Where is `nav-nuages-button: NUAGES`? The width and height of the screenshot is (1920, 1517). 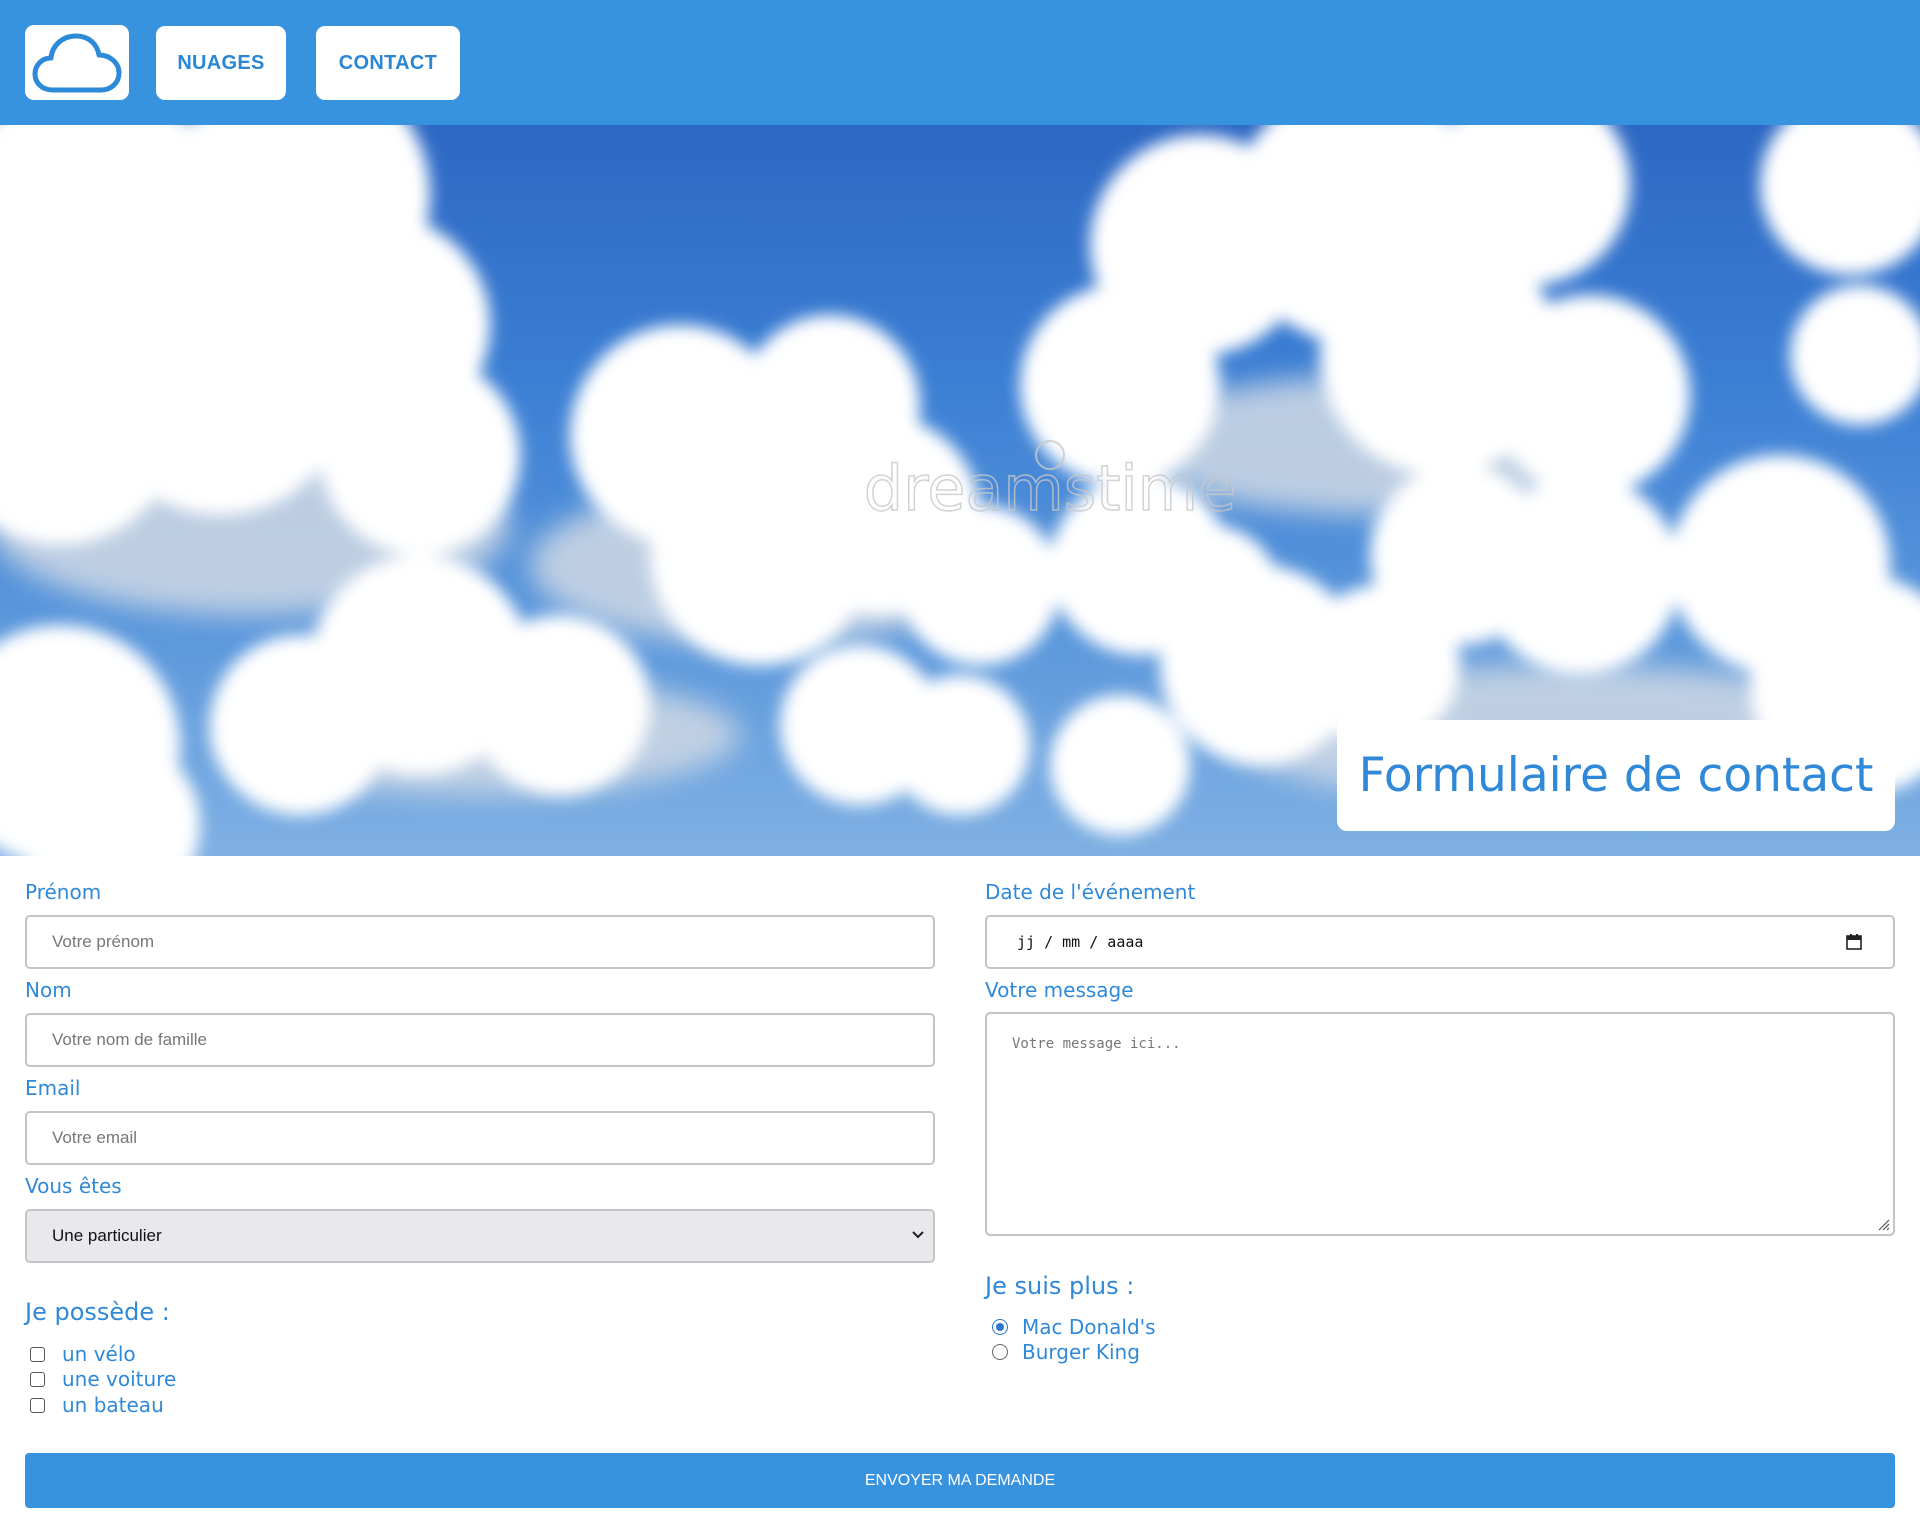 nav-nuages-button: NUAGES is located at coordinates (221, 63).